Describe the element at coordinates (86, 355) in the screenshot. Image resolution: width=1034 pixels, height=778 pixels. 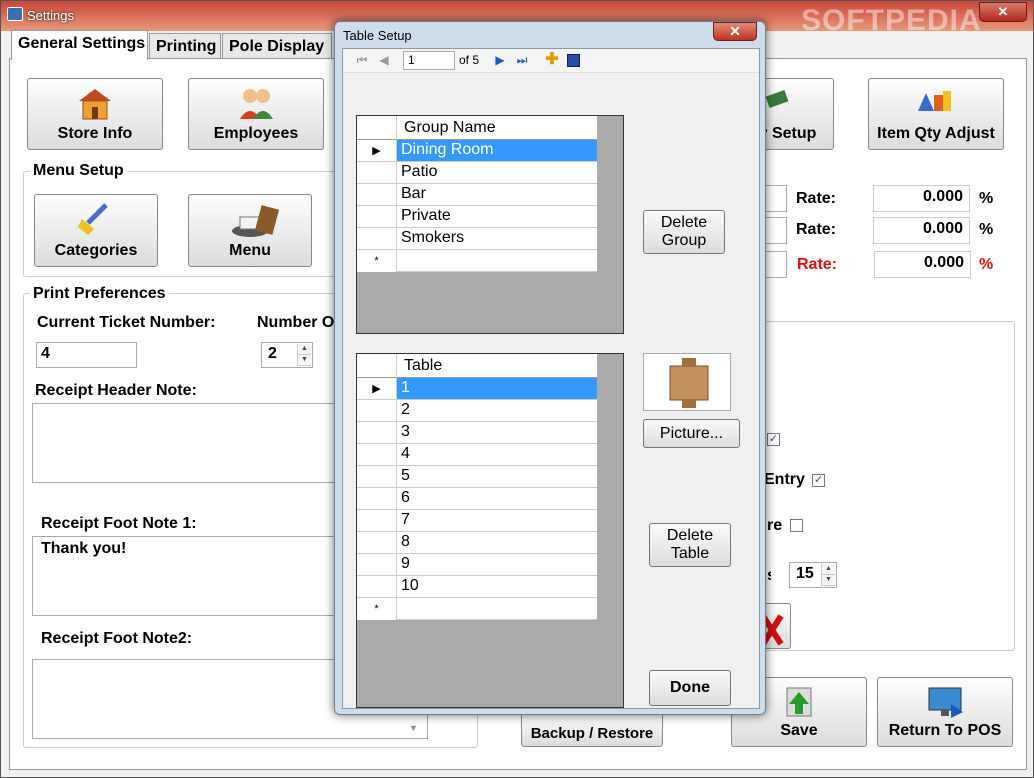
I see `current-ticket-input: 4` at that location.